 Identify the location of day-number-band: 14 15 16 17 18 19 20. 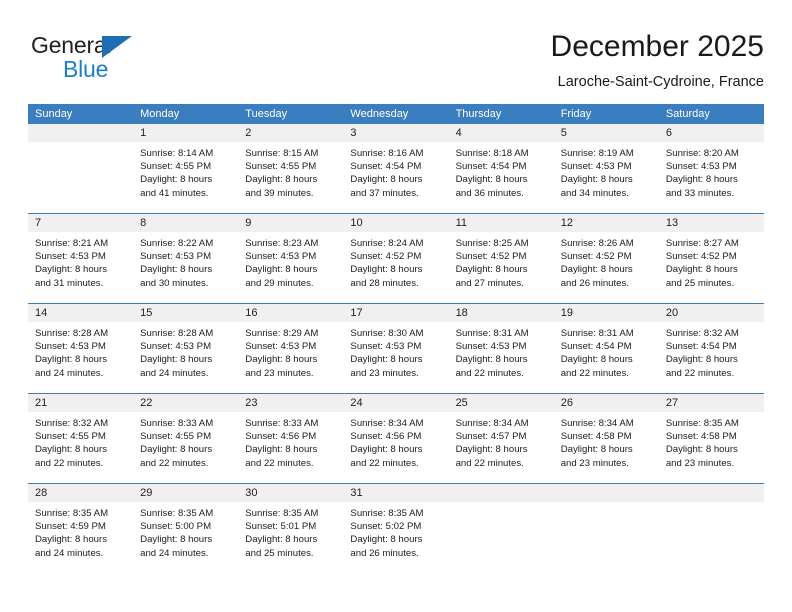
(396, 313).